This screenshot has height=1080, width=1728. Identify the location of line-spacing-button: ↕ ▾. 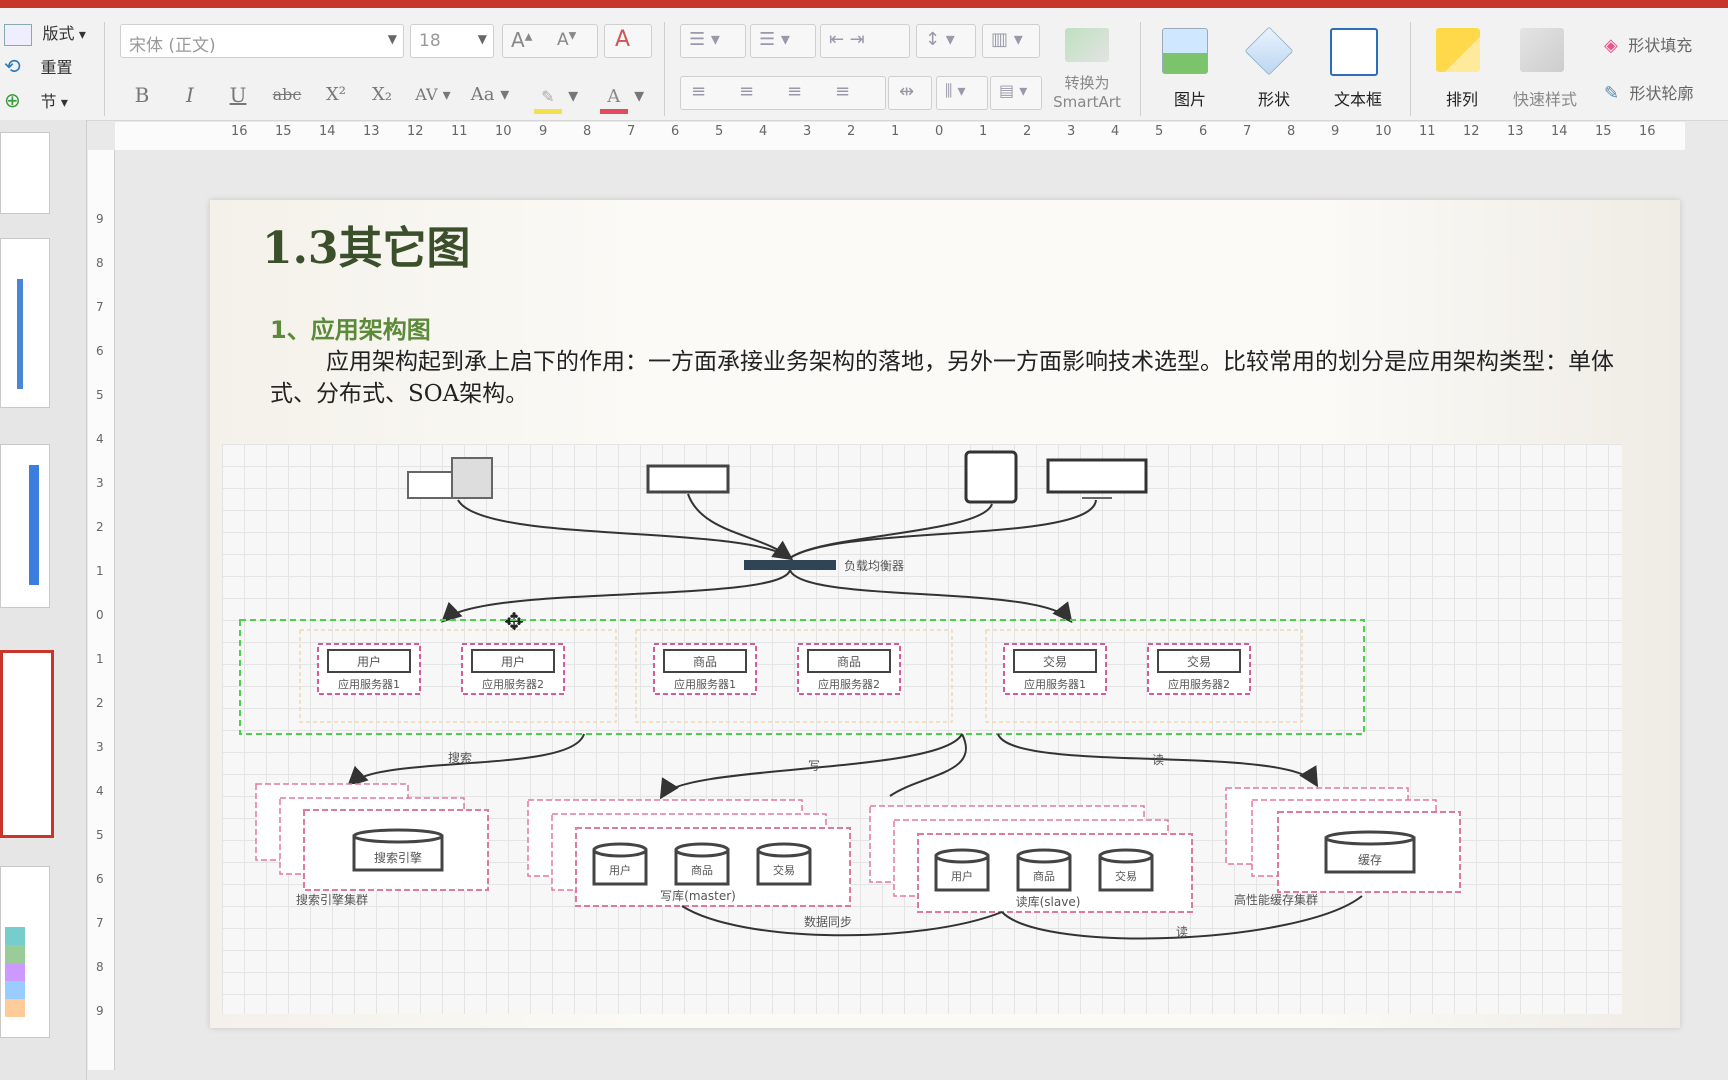
(946, 41).